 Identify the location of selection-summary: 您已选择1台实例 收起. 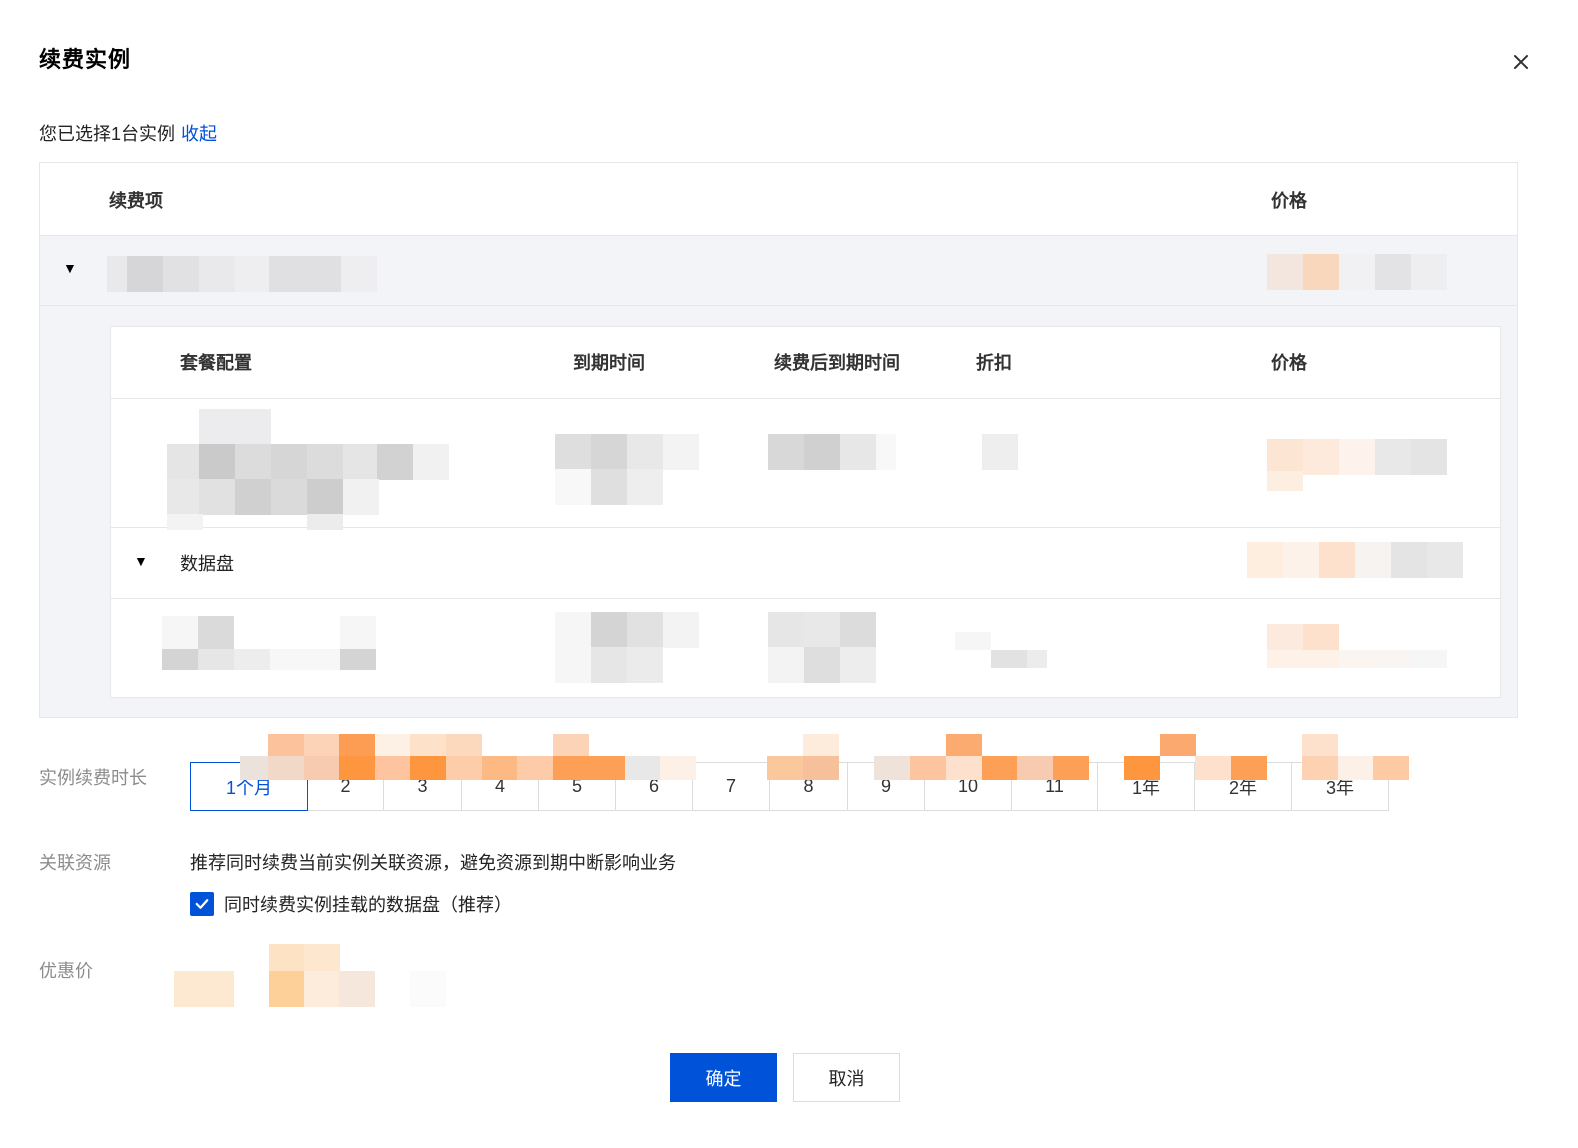
(128, 133).